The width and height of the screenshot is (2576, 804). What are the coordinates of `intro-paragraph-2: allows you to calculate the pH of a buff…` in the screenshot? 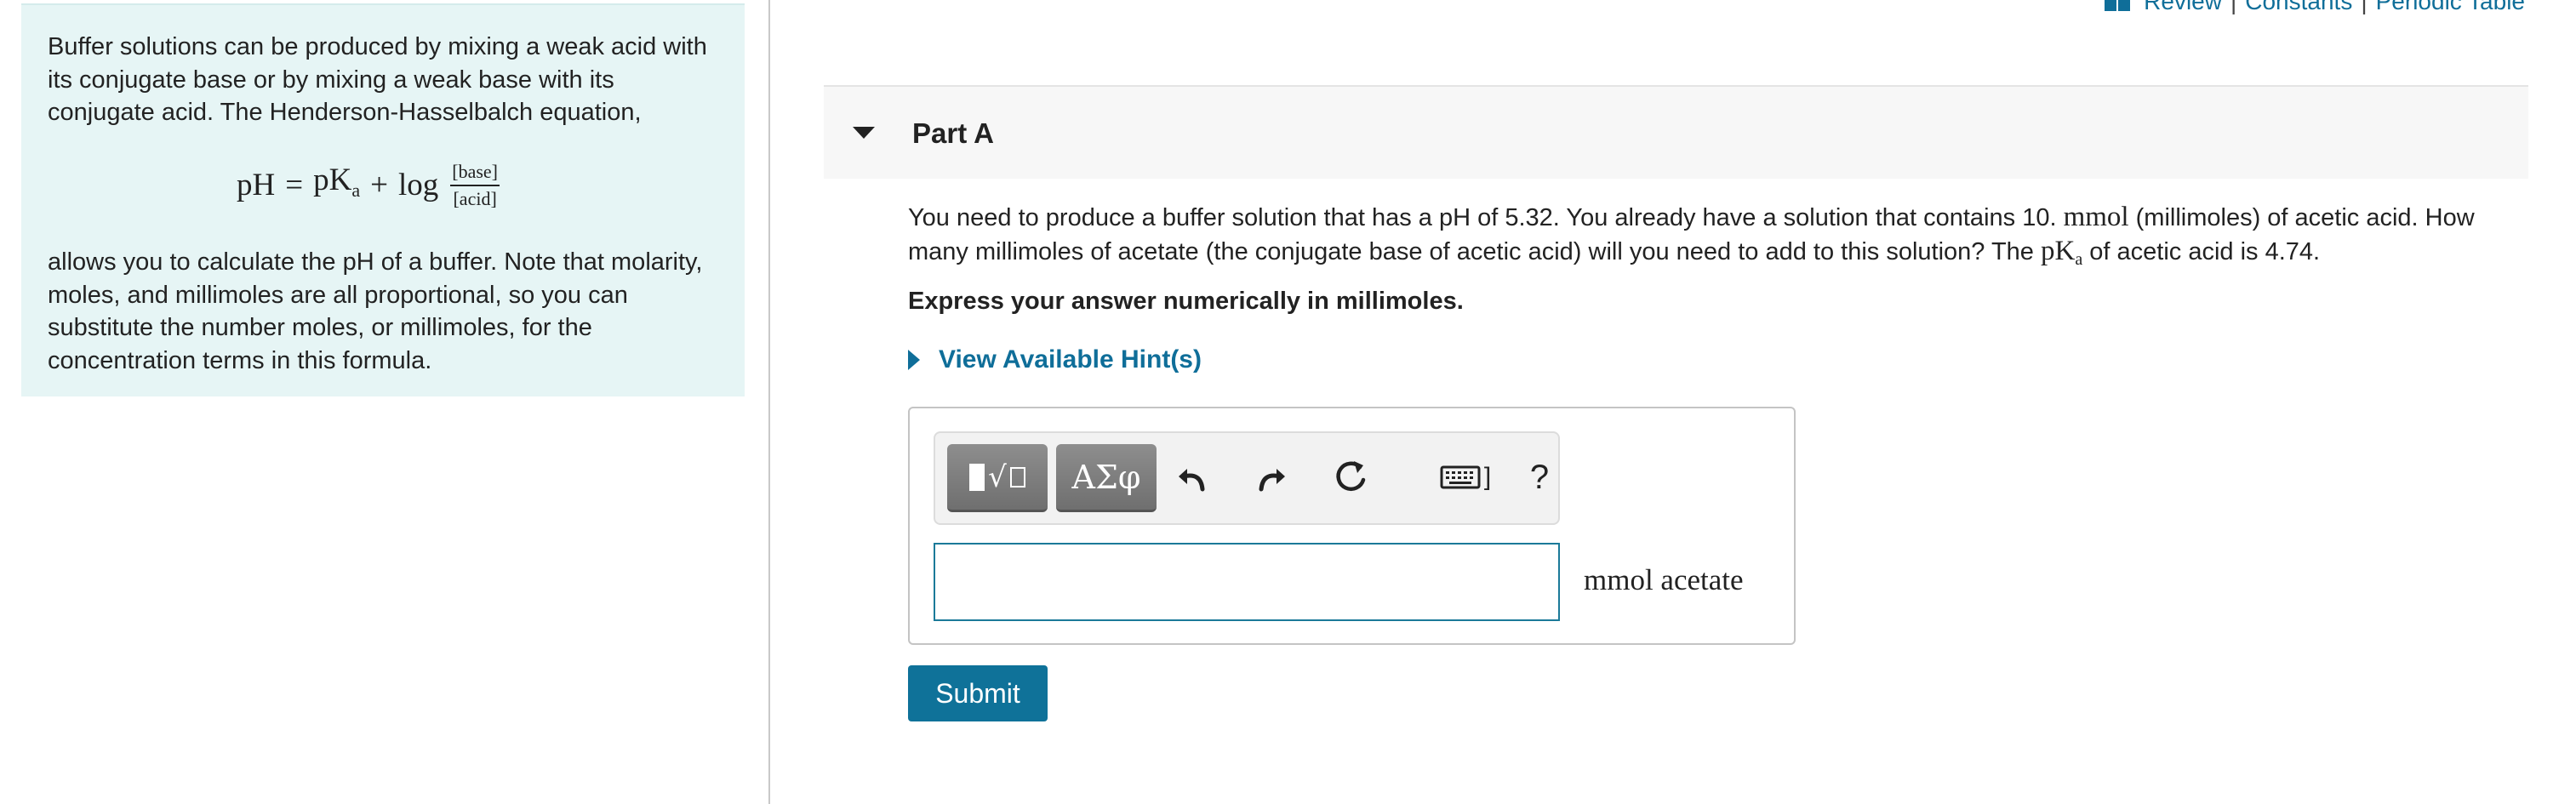 It's located at (375, 311).